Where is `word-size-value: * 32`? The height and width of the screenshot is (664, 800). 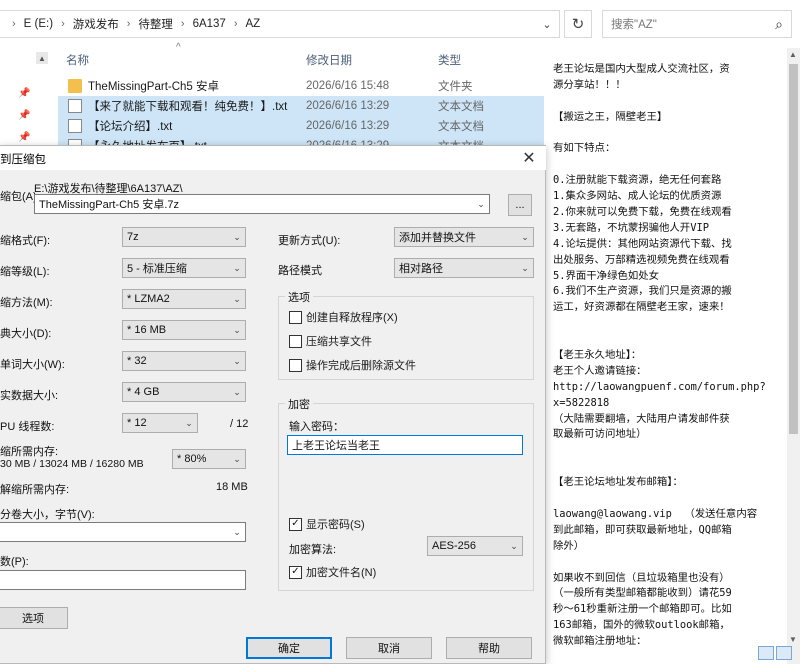 word-size-value: * 32 is located at coordinates (137, 361).